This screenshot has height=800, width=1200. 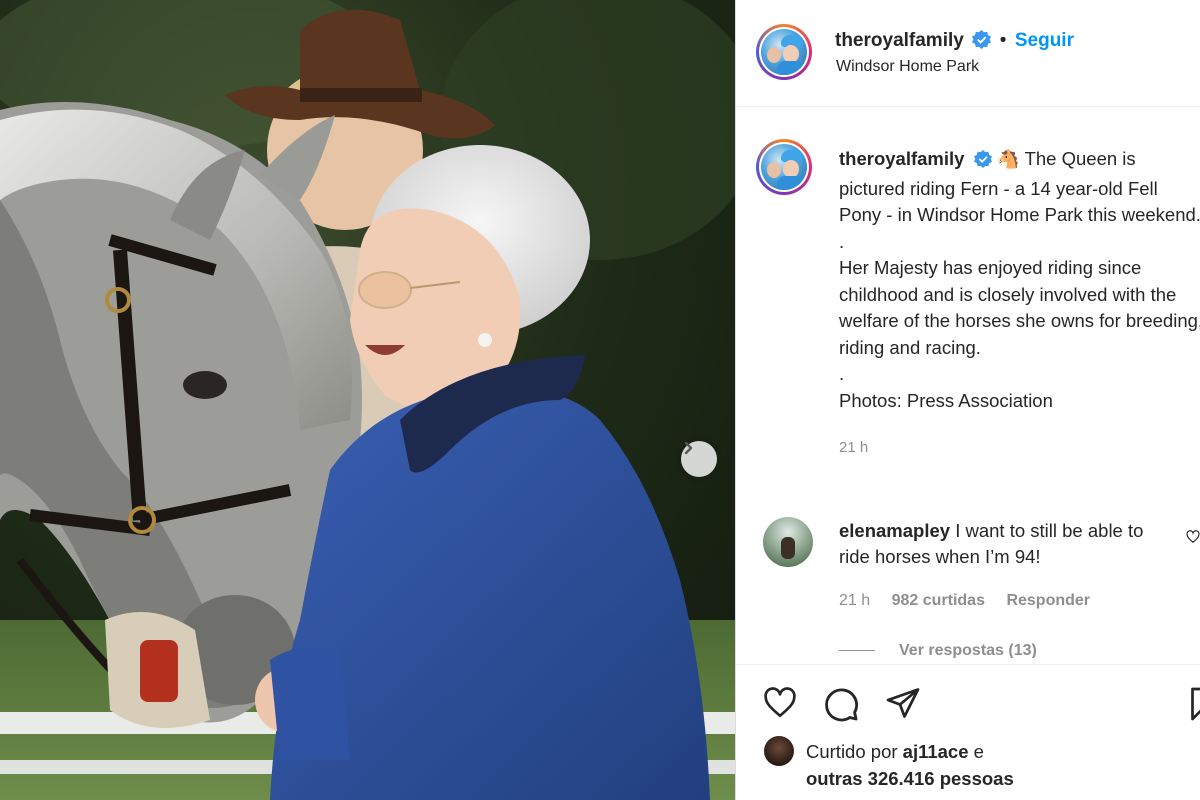 I want to click on comment-timestamp: 21 h, so click(x=854, y=600).